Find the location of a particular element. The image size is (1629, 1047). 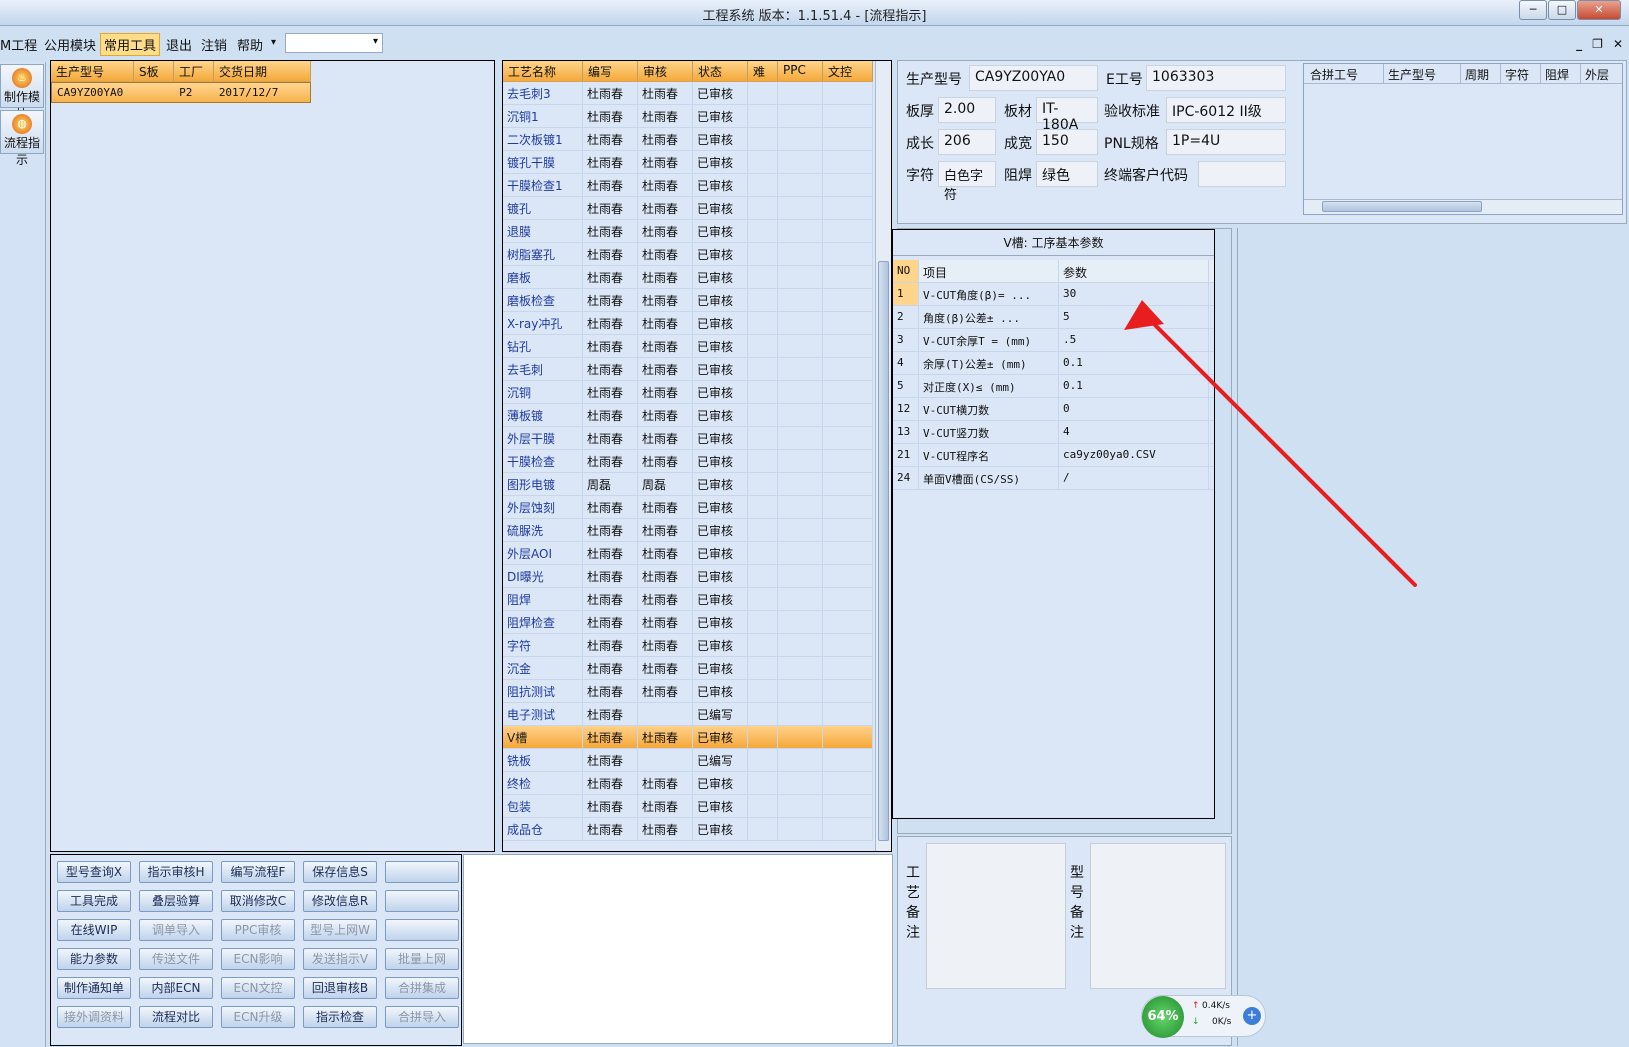

table-row: 磨板 杜雨春 杜雨春 已审核 is located at coordinates (688, 277).